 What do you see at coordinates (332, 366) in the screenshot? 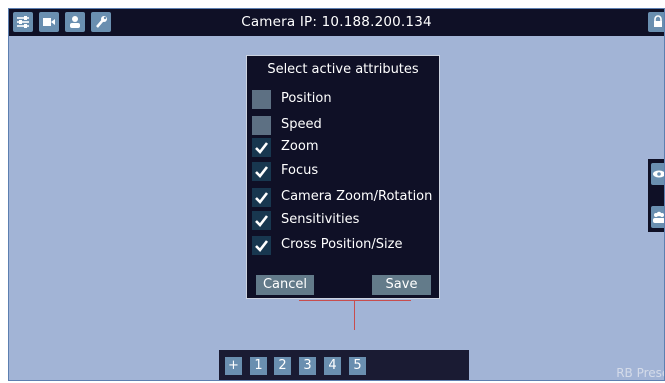
I see `preset-button-4: 4` at bounding box center [332, 366].